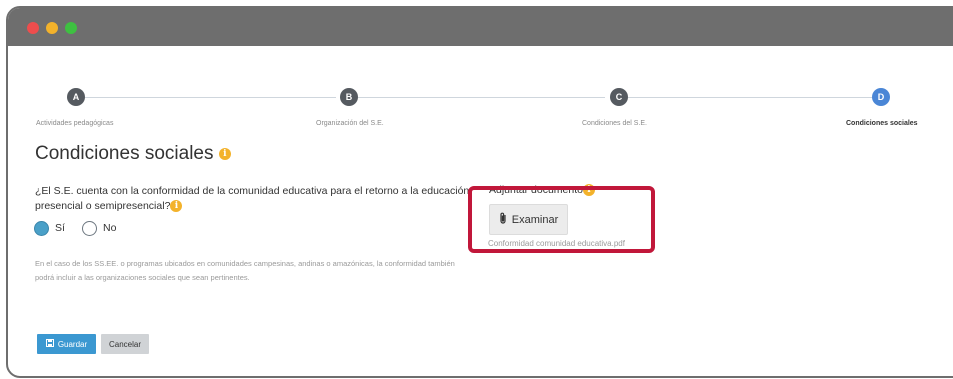  I want to click on attachment-label-text: Adjuntar documento, so click(536, 190).